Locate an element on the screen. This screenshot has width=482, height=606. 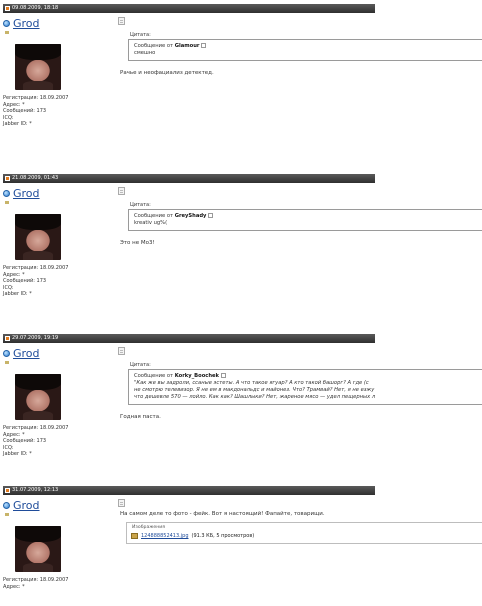
post-date: 31.07.2009, 12:13 is located at coordinates (35, 490).